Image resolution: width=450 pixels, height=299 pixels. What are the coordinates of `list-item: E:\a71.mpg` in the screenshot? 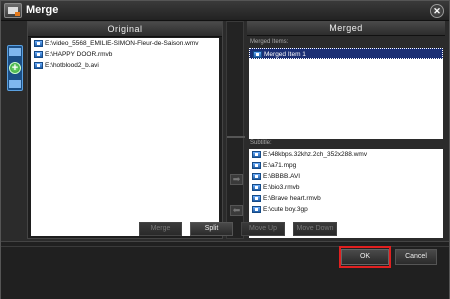 It's located at (346, 165).